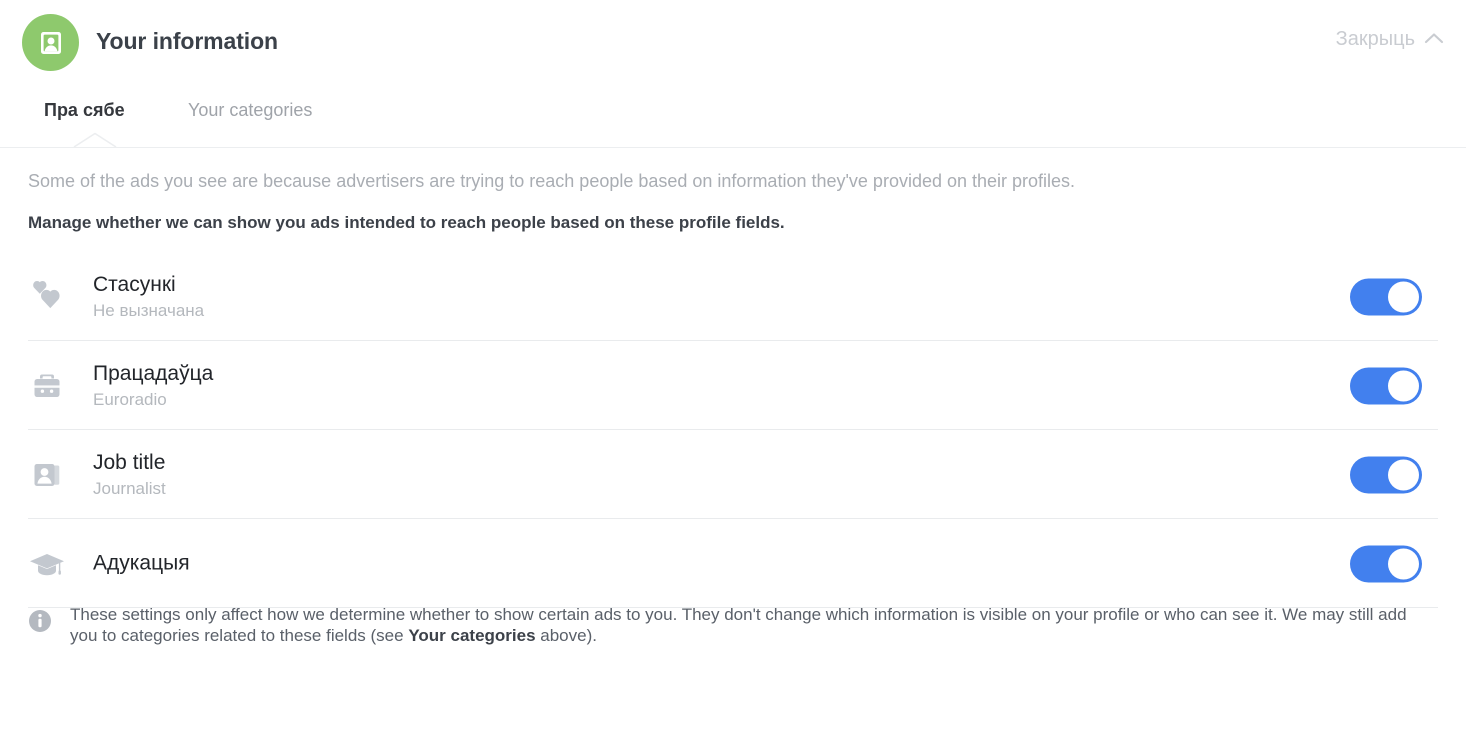 The width and height of the screenshot is (1466, 734). Describe the element at coordinates (733, 296) in the screenshot. I see `table-row: Стасункі Не вызначана` at that location.